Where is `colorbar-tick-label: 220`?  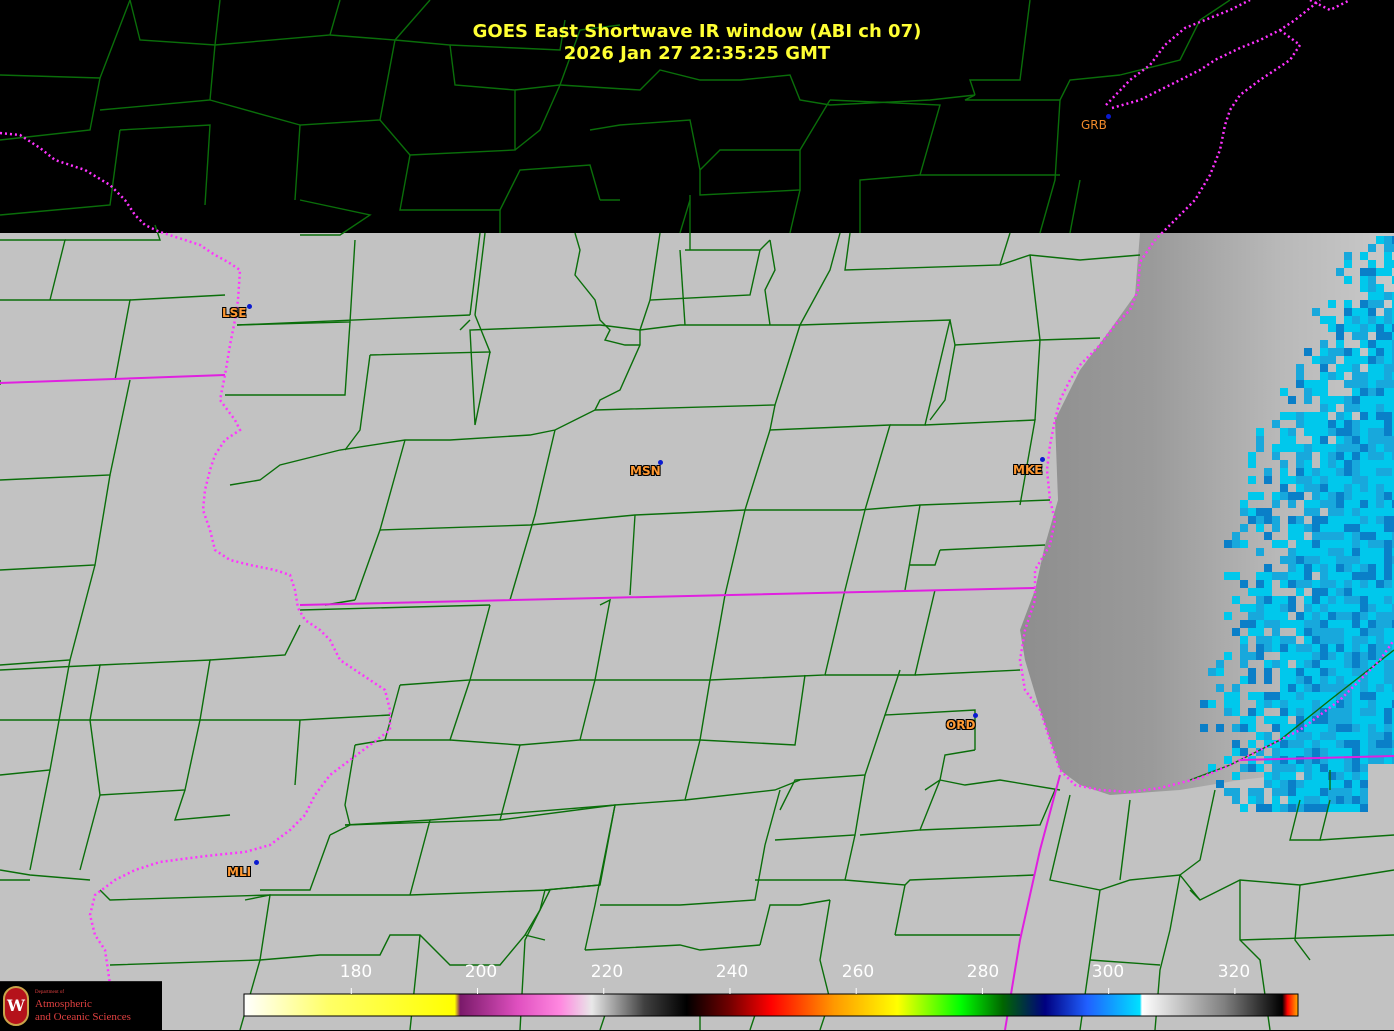
colorbar-tick-label: 220 is located at coordinates (607, 972).